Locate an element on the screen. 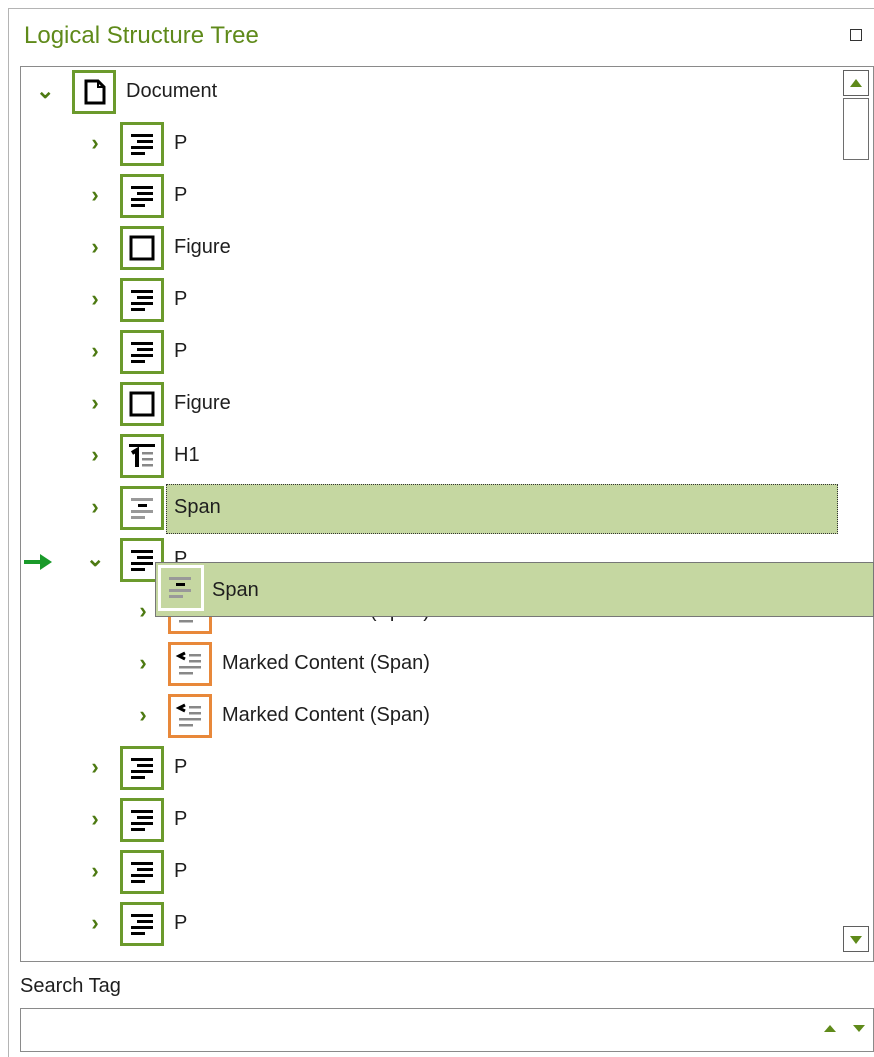  tree-node-document: ⌄ Document is located at coordinates (436, 96).